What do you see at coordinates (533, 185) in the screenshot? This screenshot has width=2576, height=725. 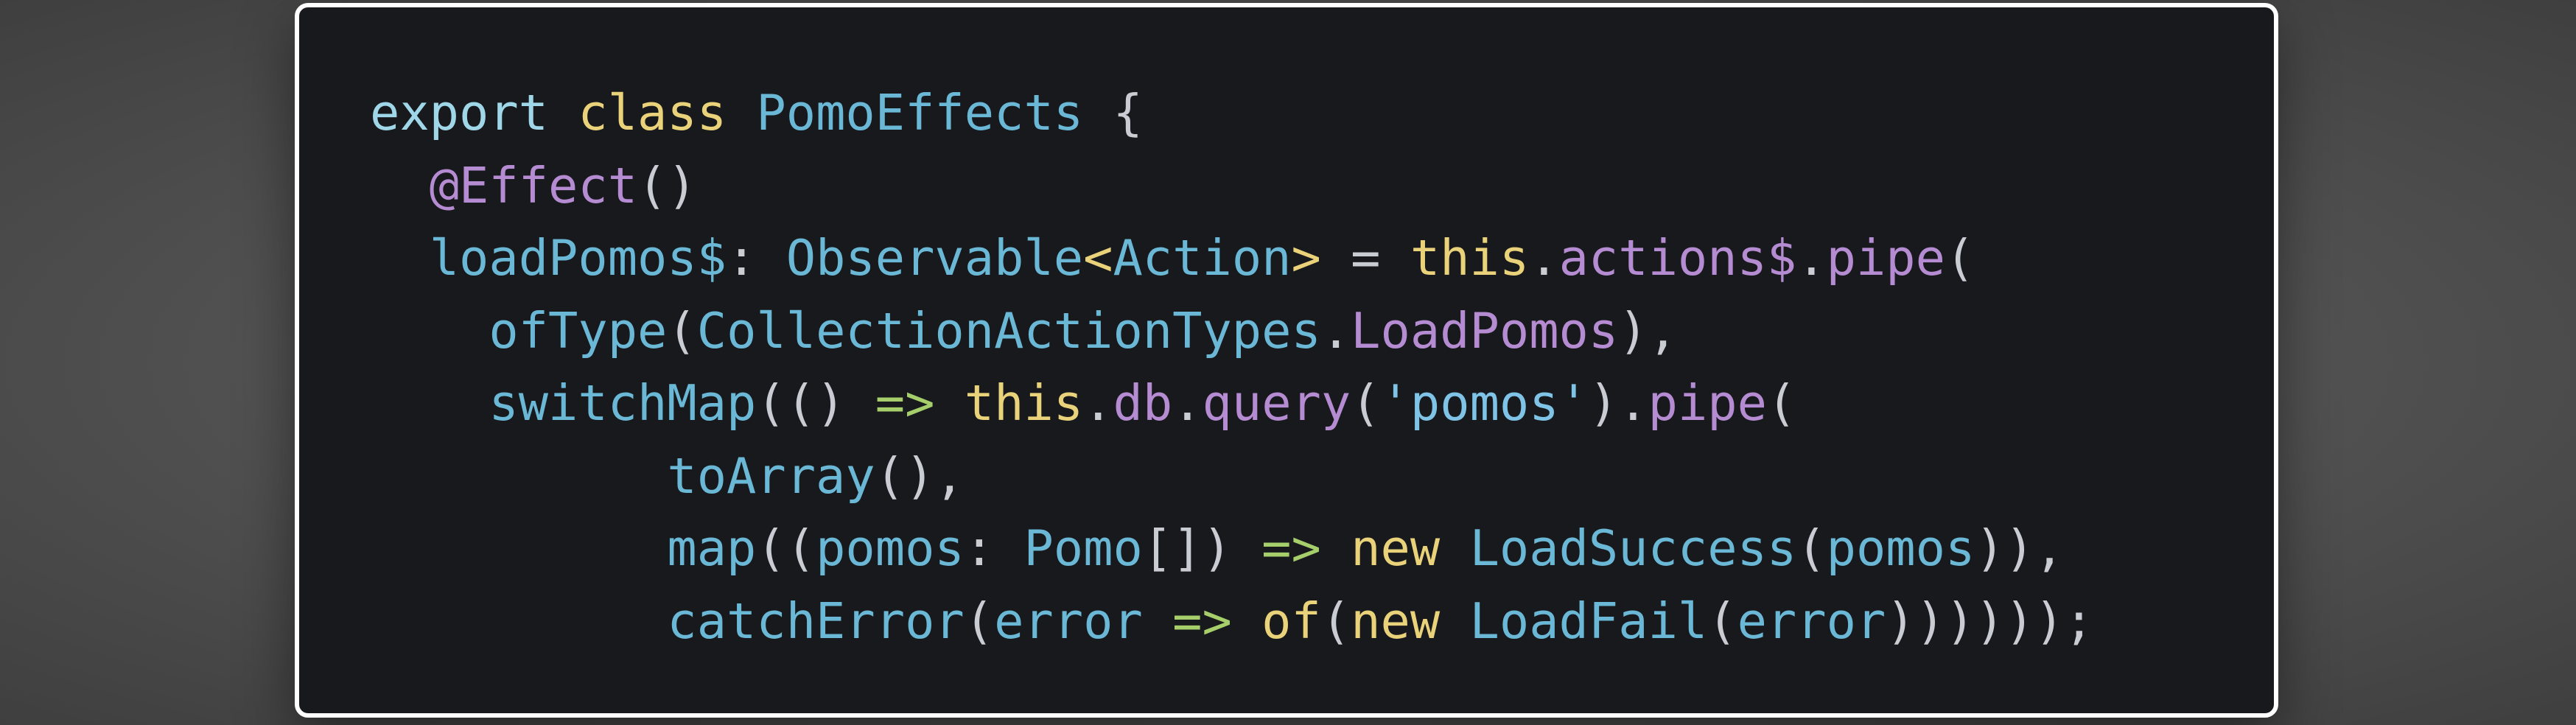 I see `code-token: @Effect` at bounding box center [533, 185].